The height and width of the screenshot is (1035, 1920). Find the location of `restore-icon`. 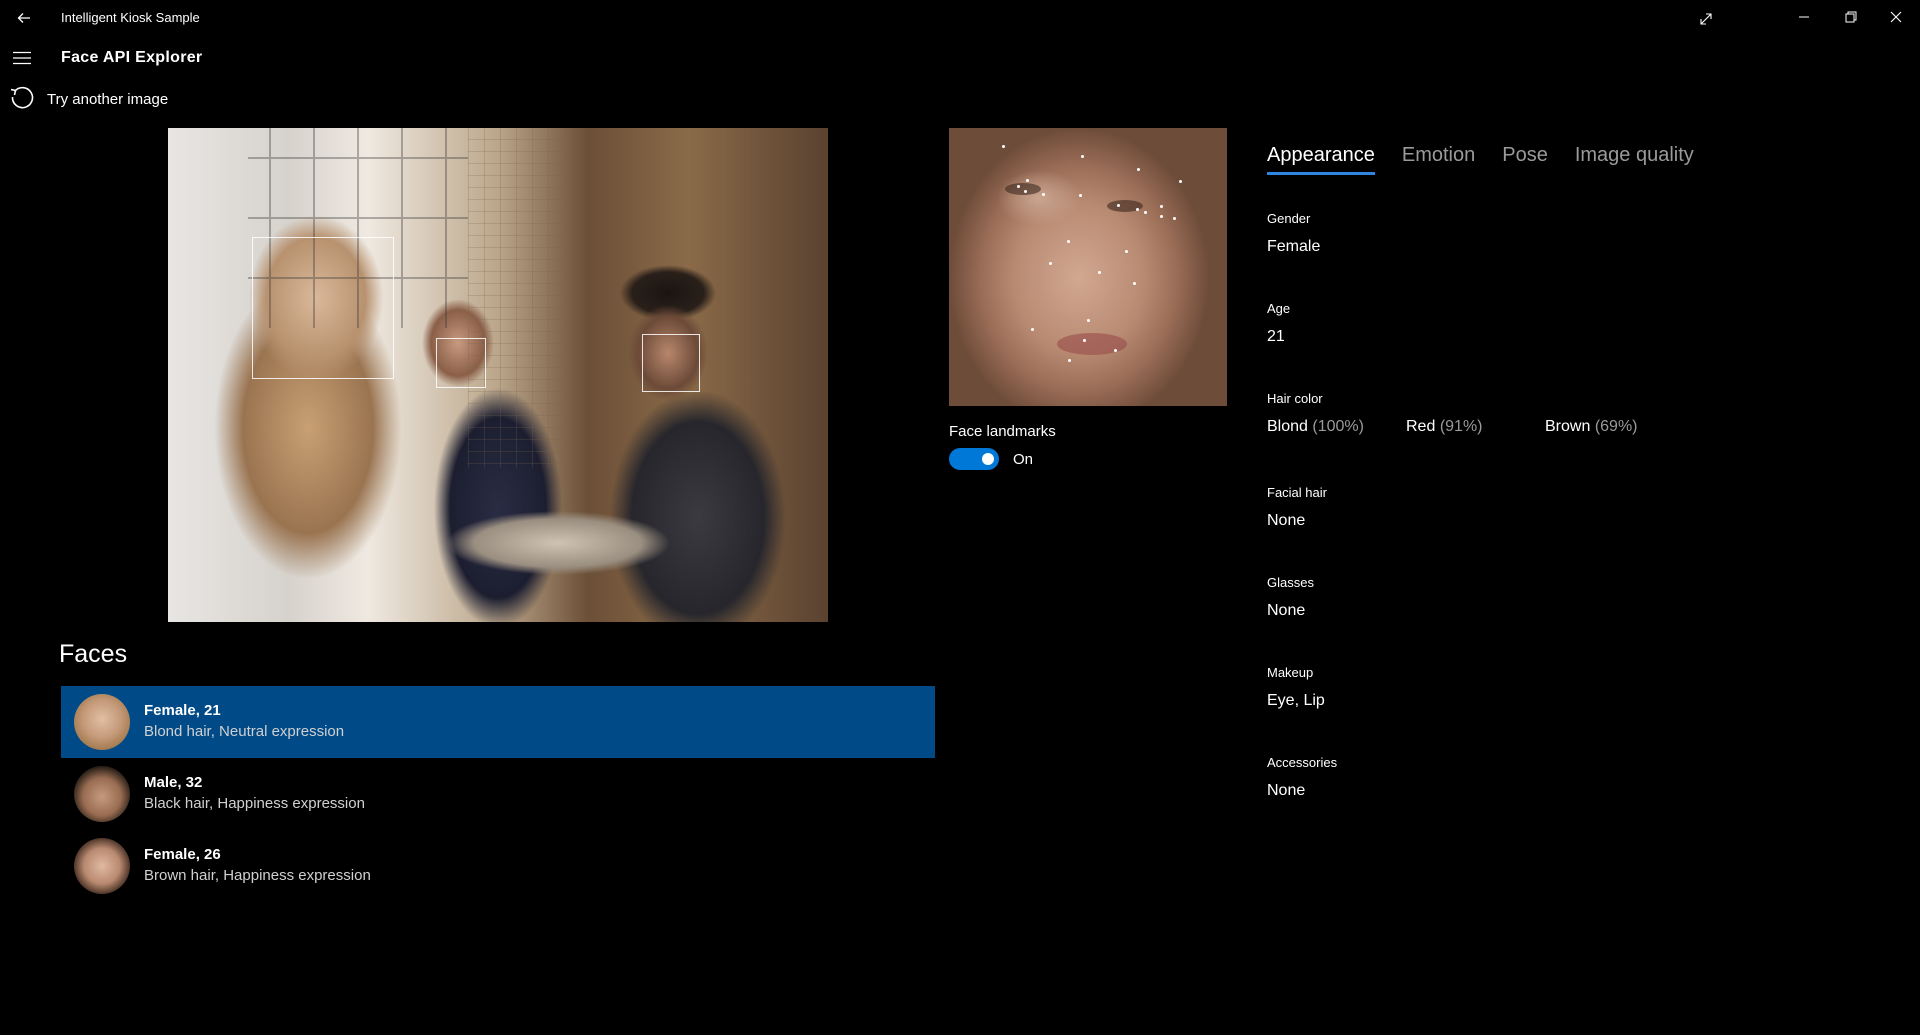

restore-icon is located at coordinates (1851, 17).